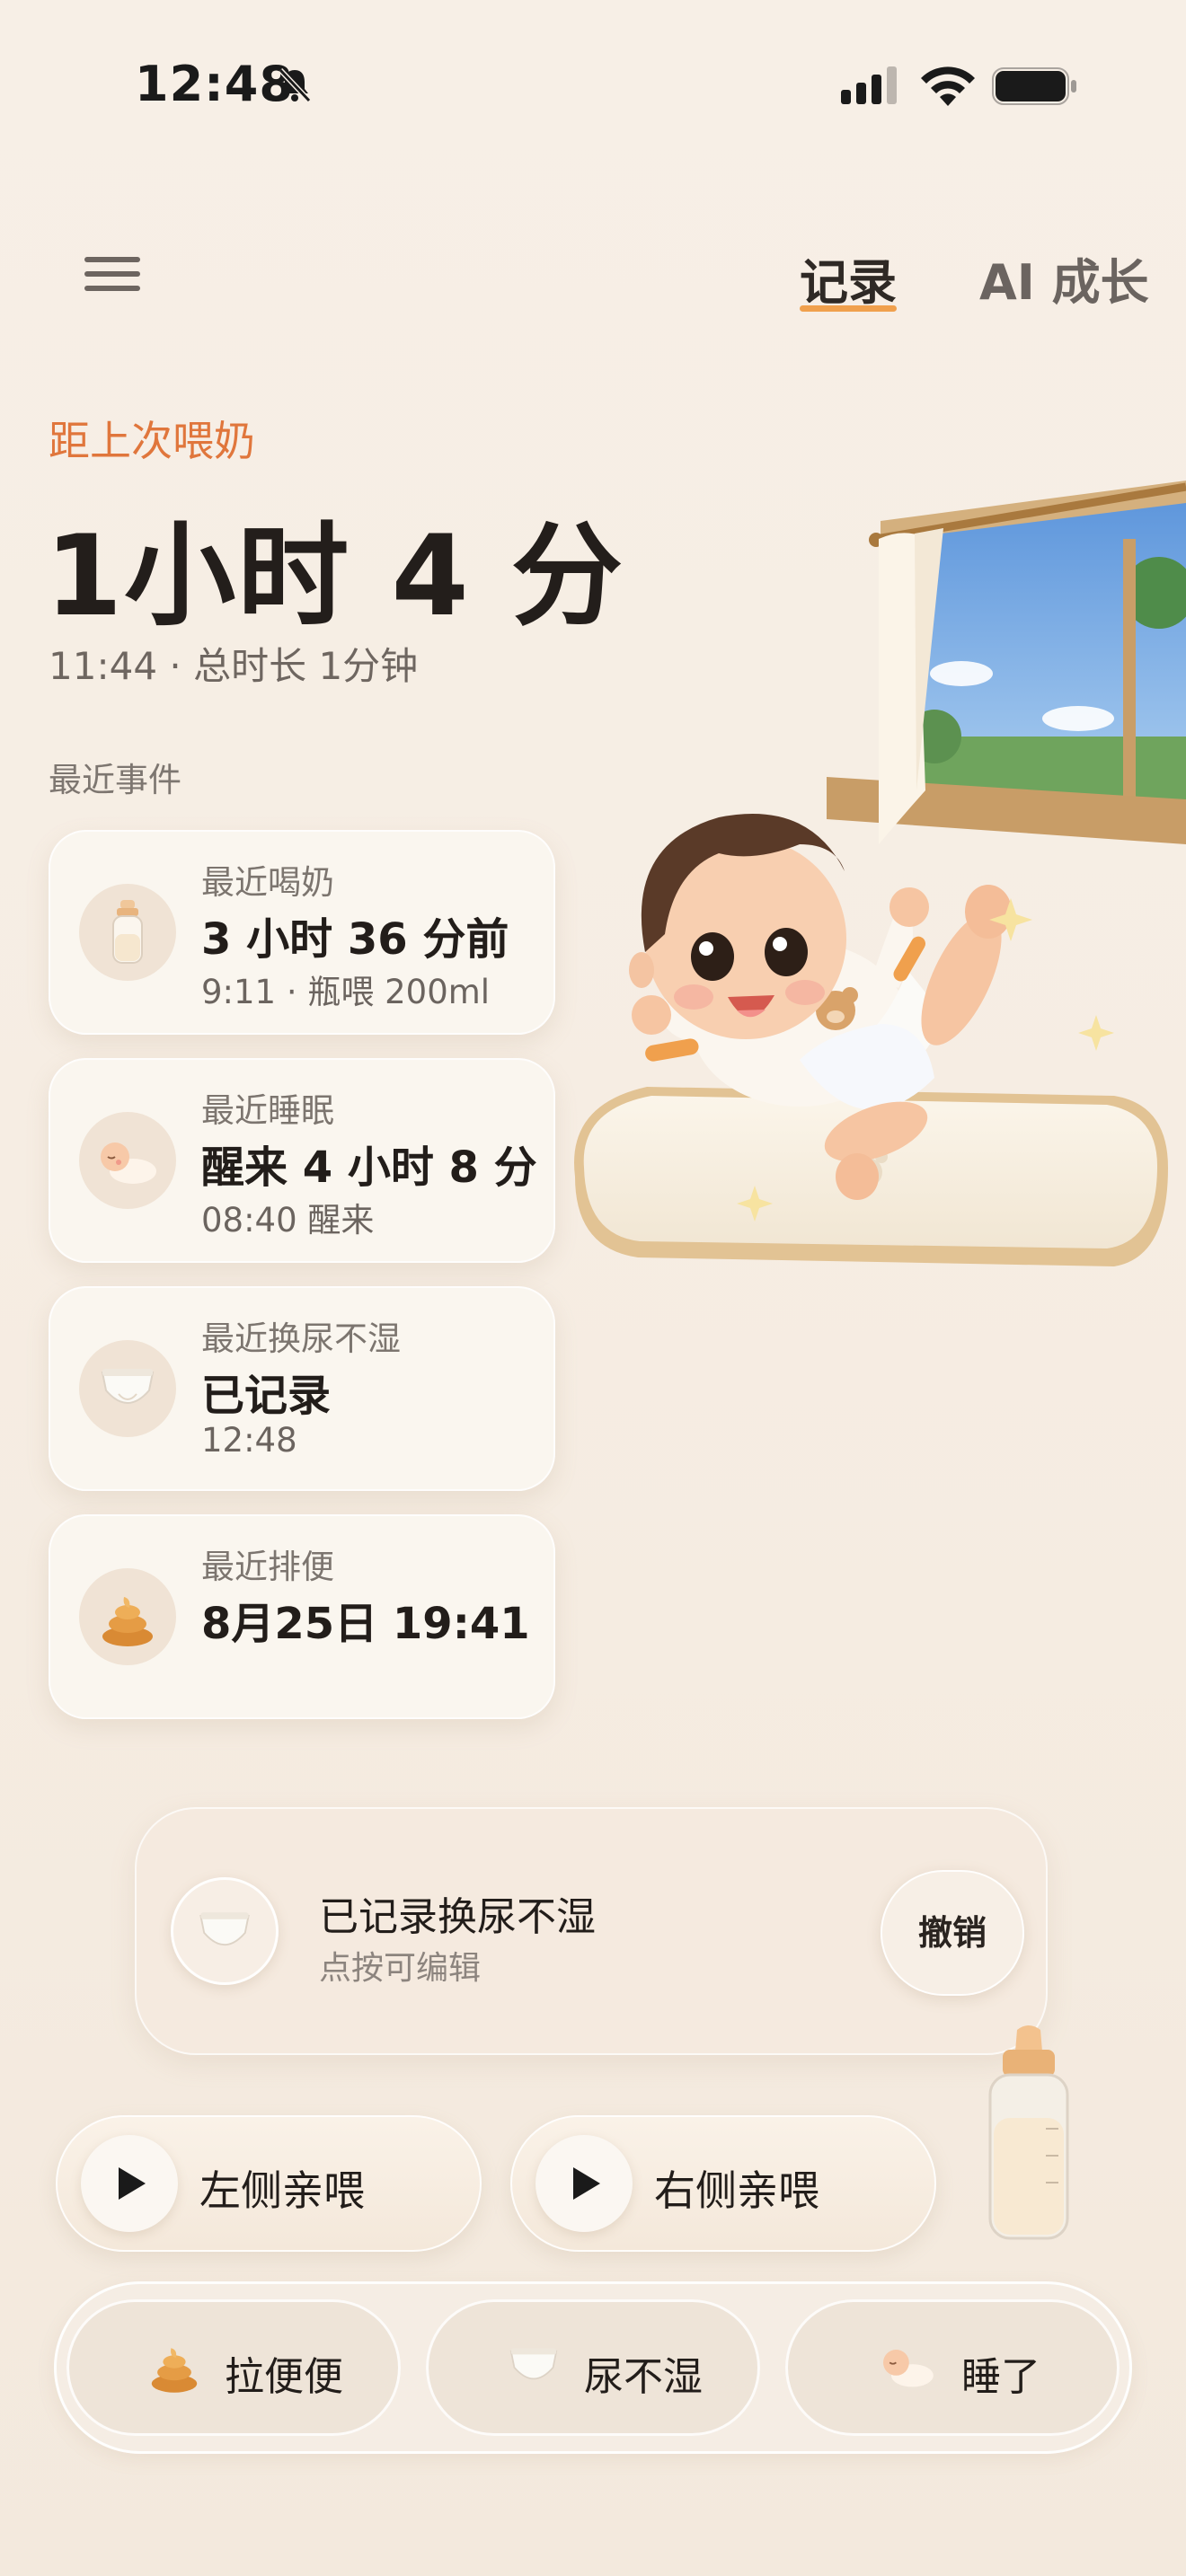 The height and width of the screenshot is (2576, 1186). What do you see at coordinates (288, 1220) in the screenshot?
I see `event-detail: 08:40 醒来` at bounding box center [288, 1220].